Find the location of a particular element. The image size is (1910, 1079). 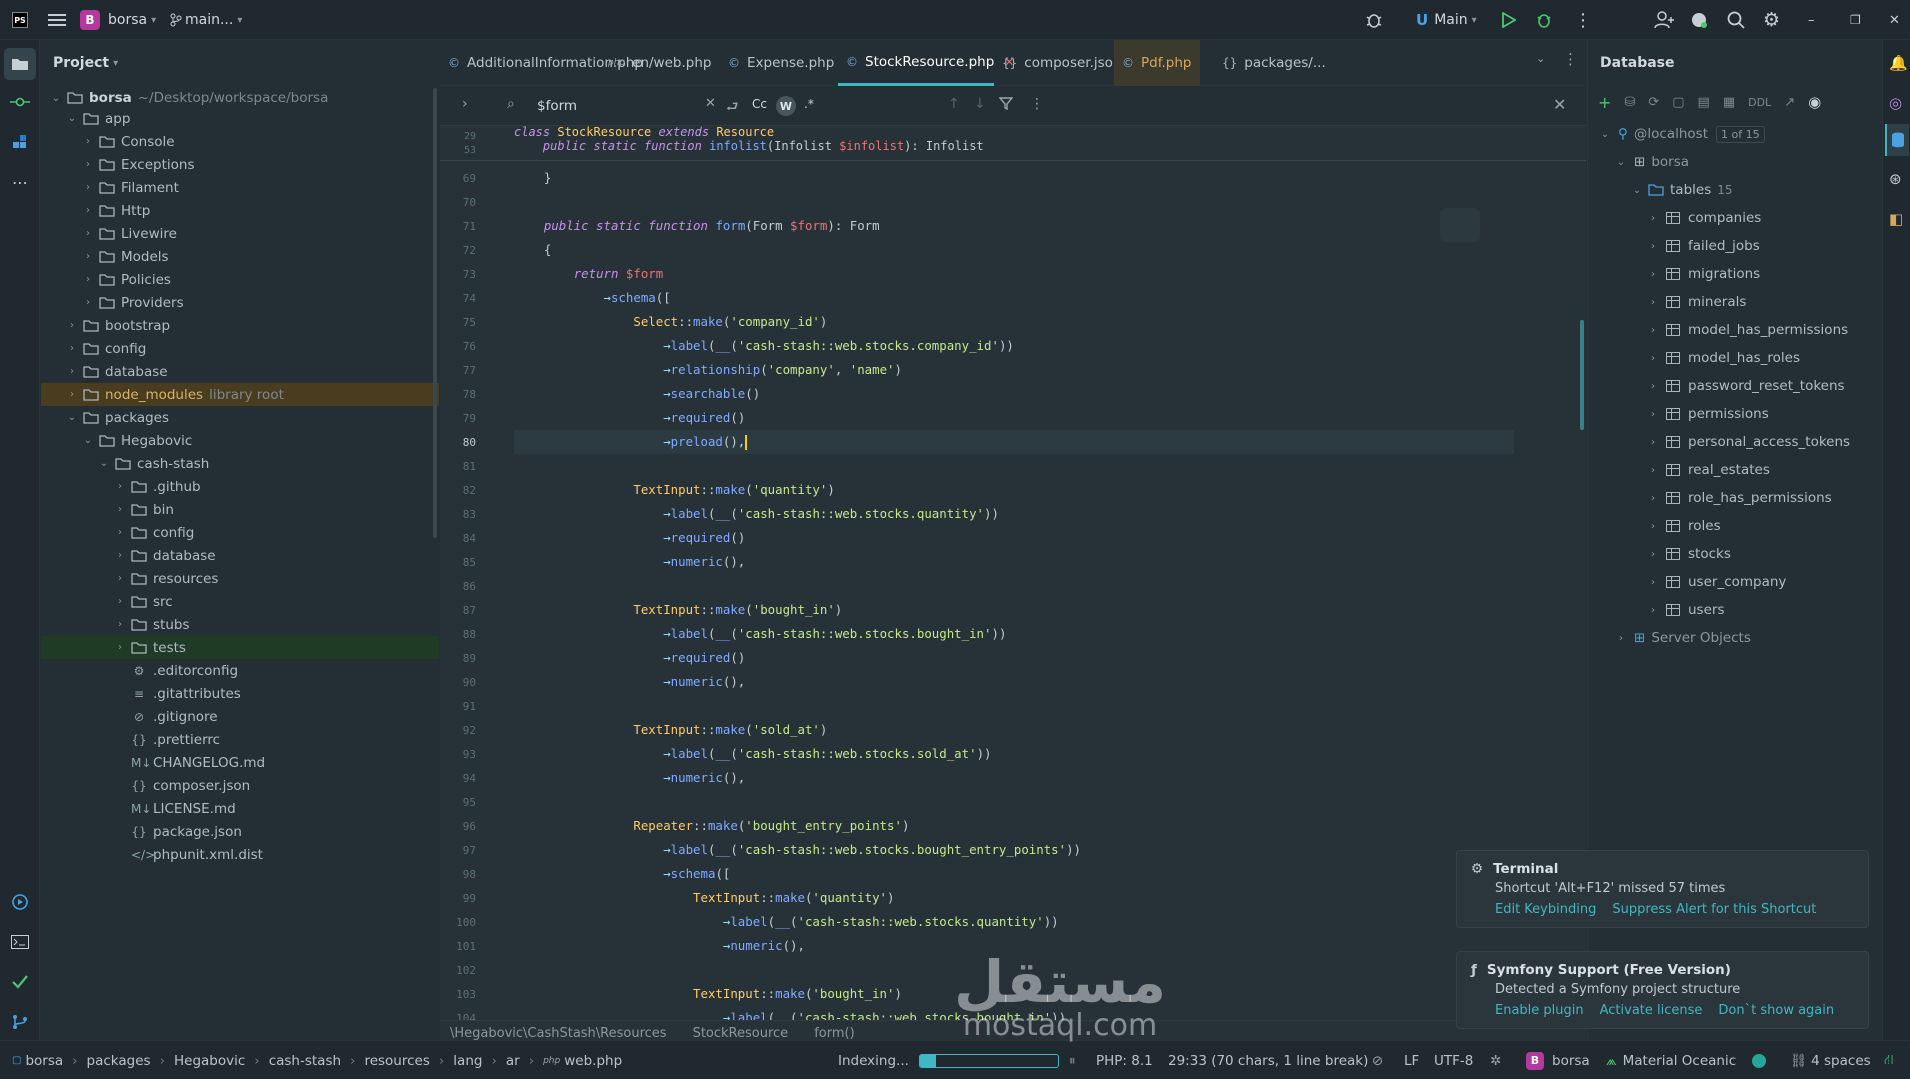

tree-folder: › Http is located at coordinates (240, 210).